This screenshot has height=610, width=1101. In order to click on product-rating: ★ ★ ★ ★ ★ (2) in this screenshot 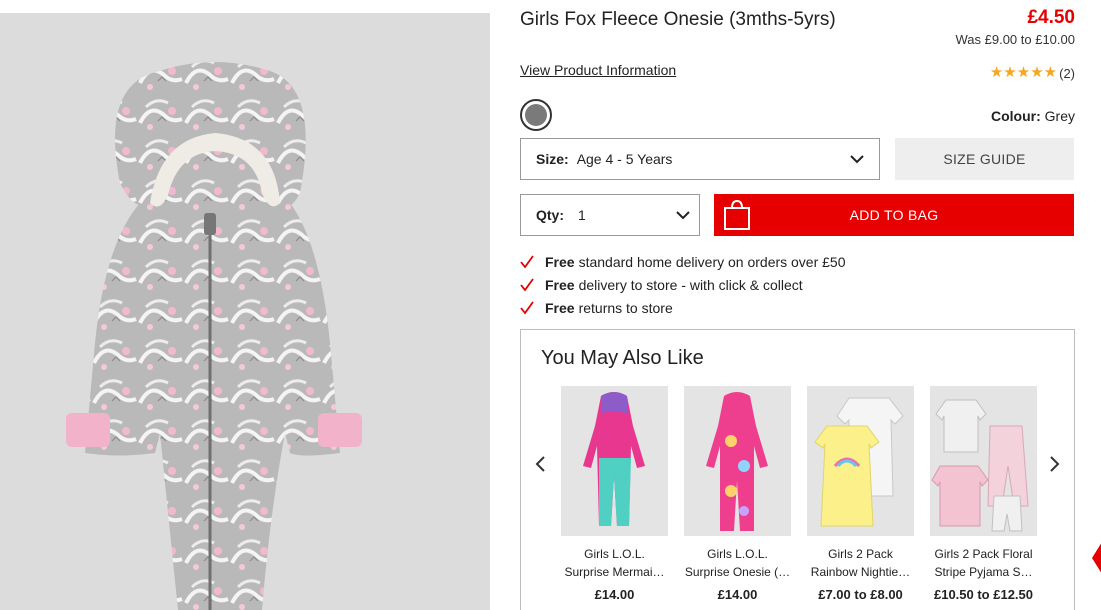, I will do `click(1032, 73)`.